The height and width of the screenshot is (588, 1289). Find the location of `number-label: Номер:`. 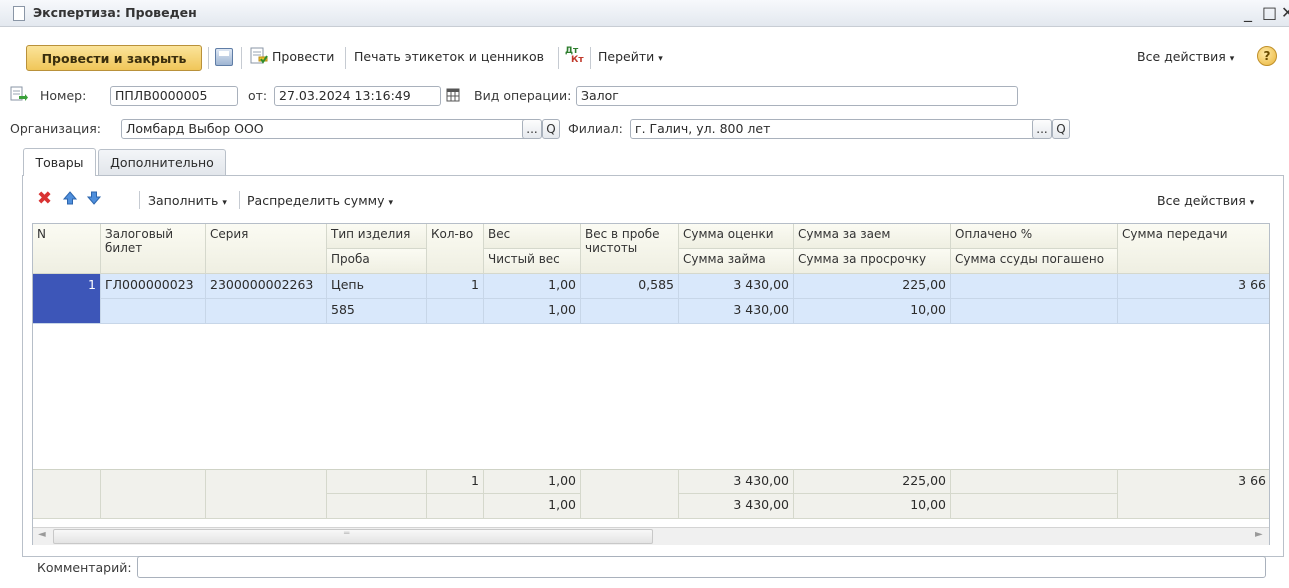

number-label: Номер: is located at coordinates (63, 95).